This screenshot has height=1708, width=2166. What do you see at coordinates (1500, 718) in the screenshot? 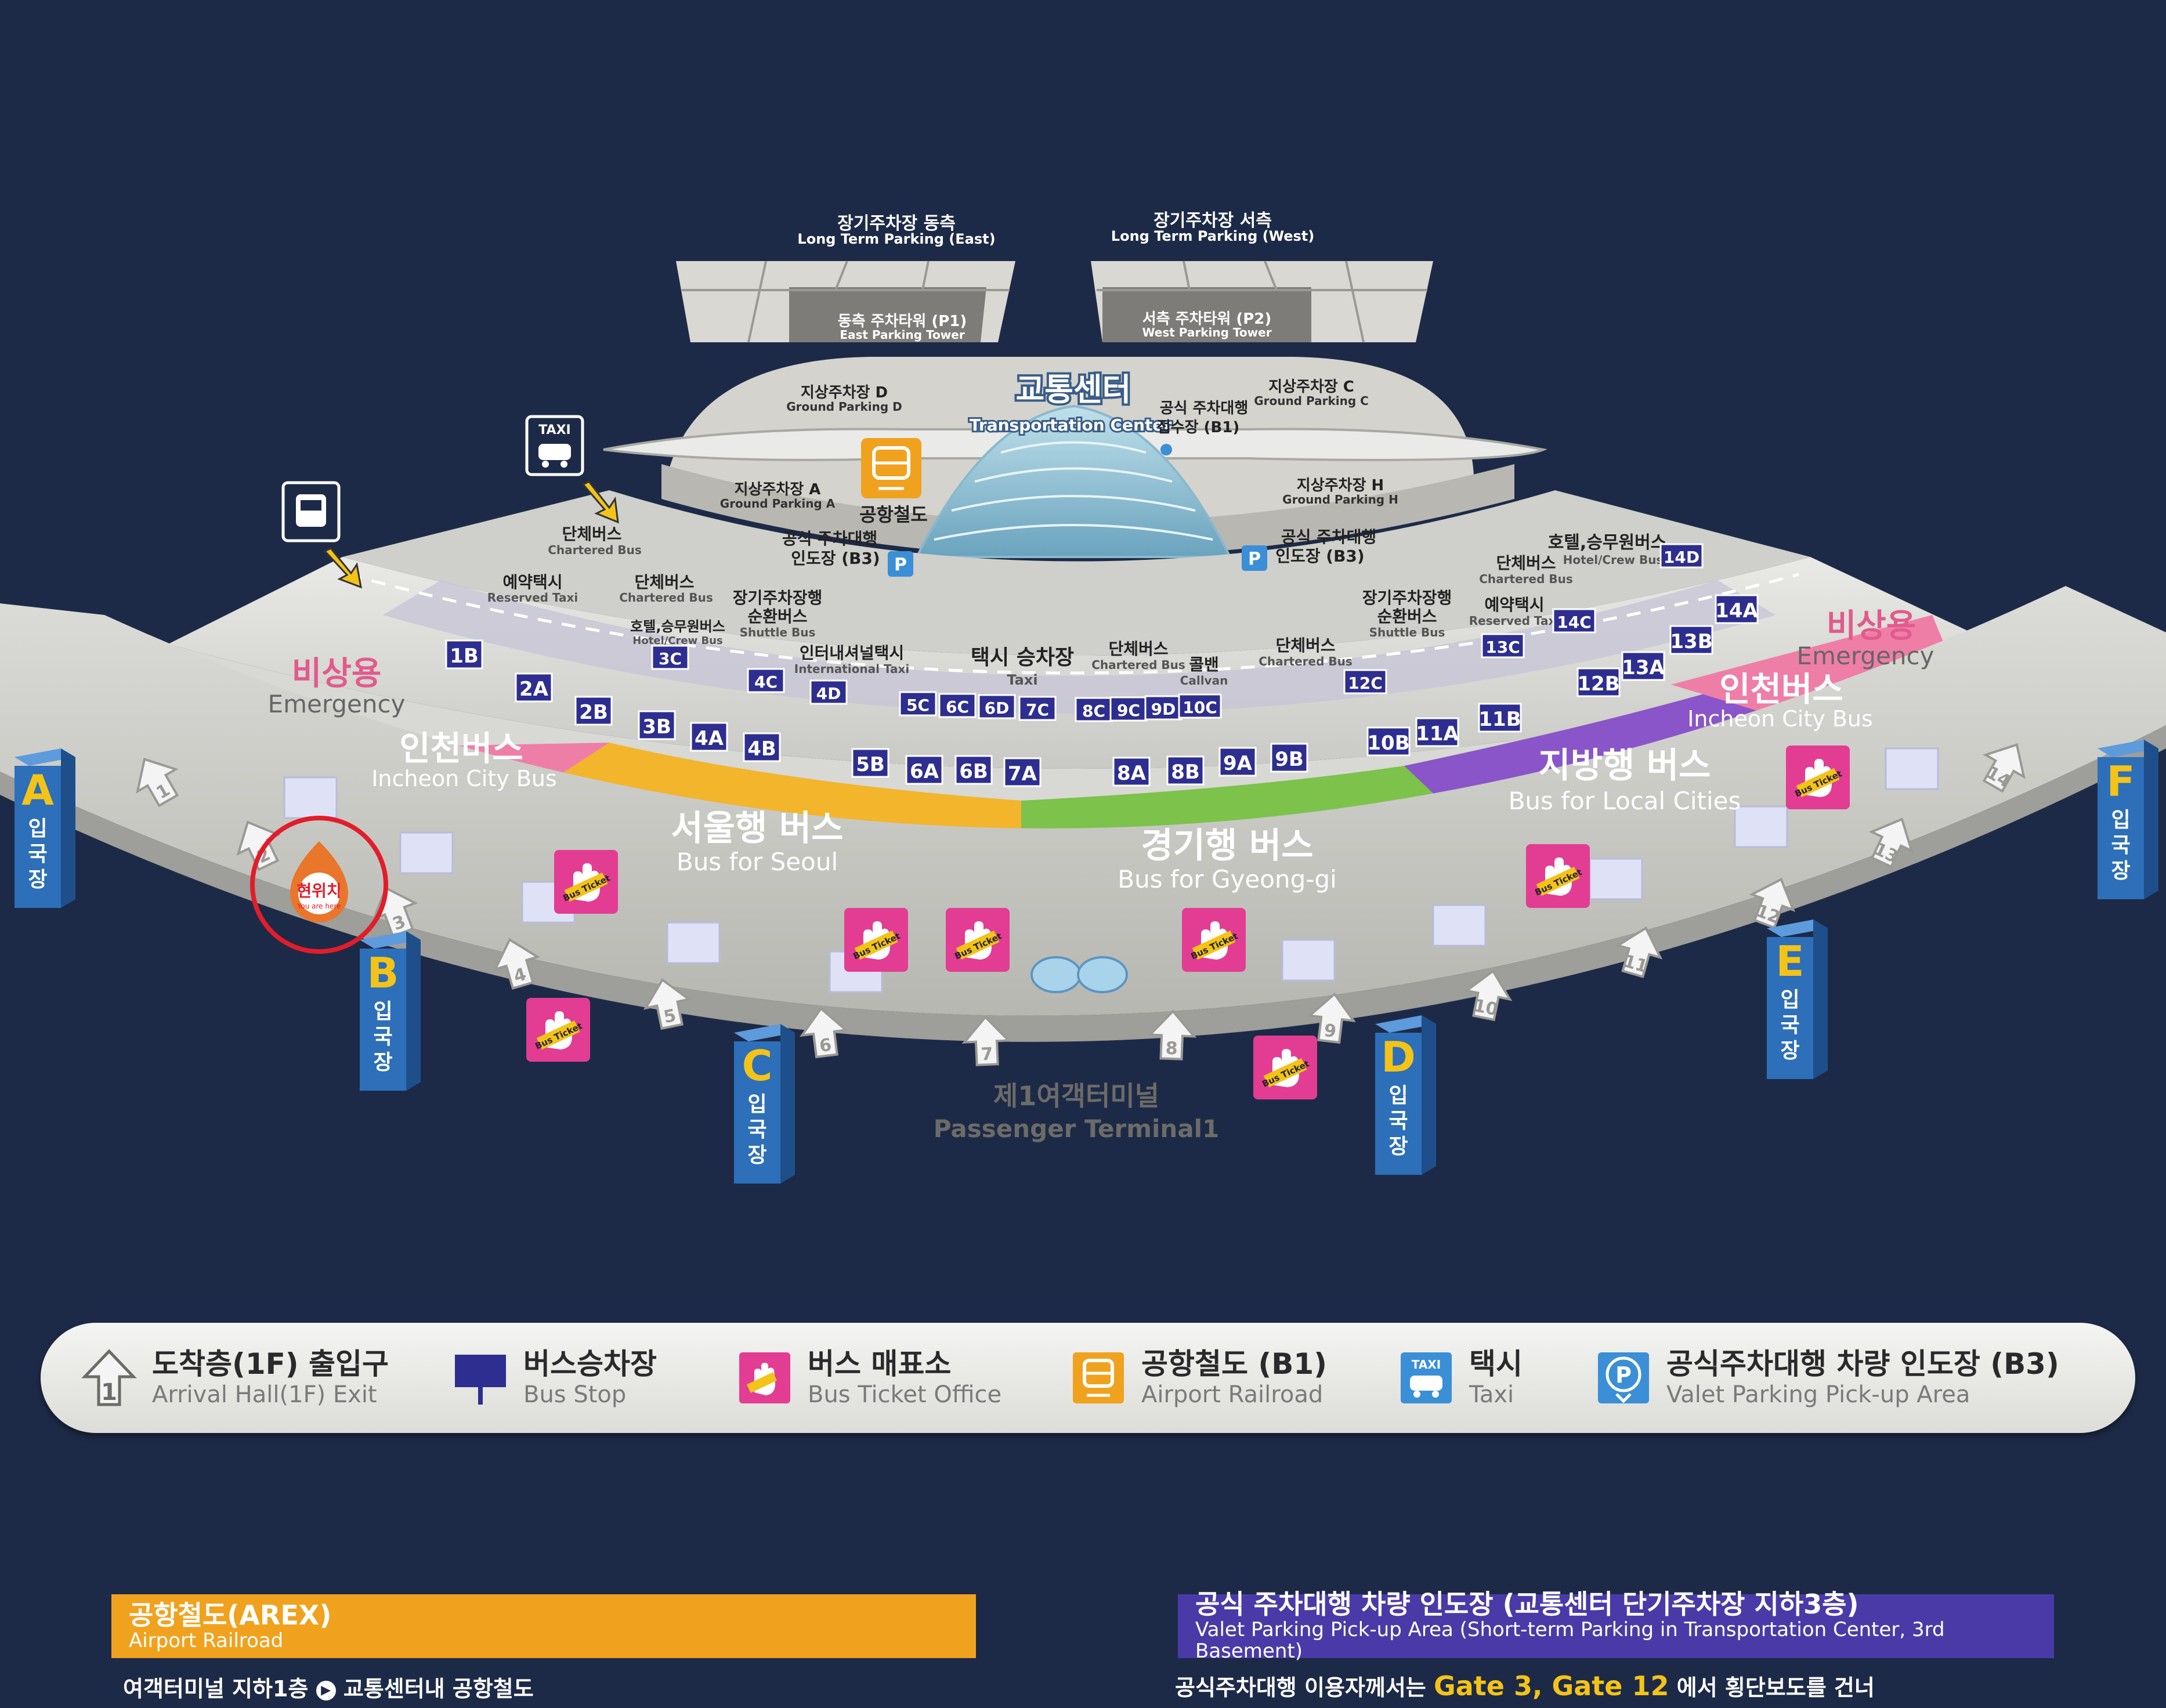
I see `bus-stop-11b: 11B` at bounding box center [1500, 718].